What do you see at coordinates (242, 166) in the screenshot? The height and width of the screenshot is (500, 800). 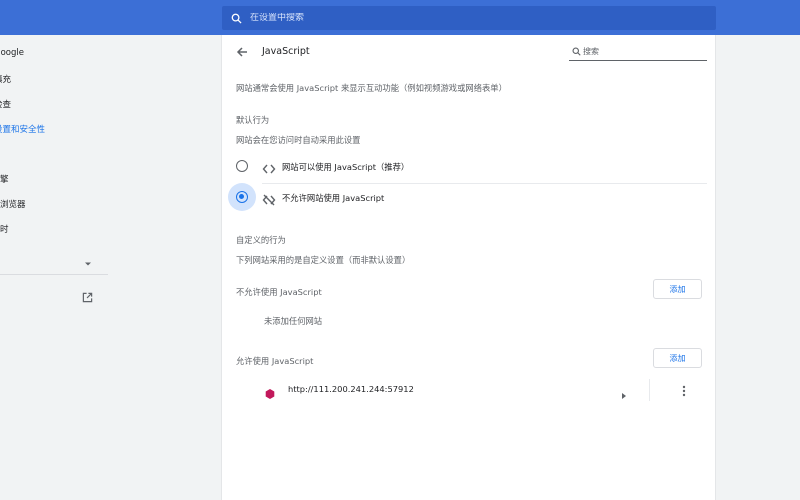 I see `radio-allow-javascript` at bounding box center [242, 166].